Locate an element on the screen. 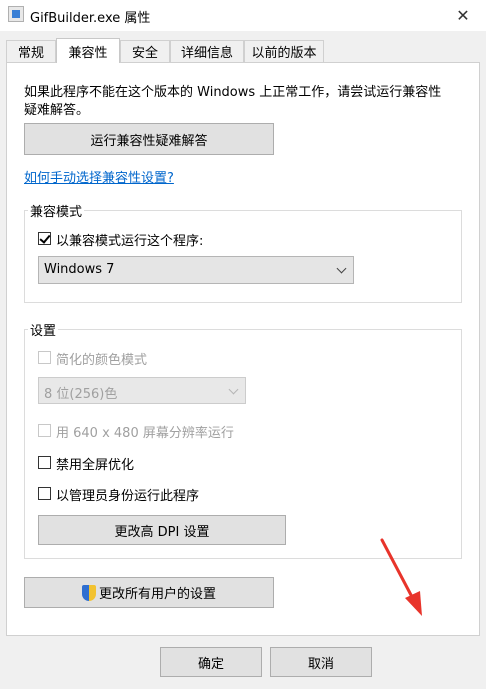 The image size is (486, 689). run-as-admin-label: 以管理员身份运行此程序 is located at coordinates (128, 496).